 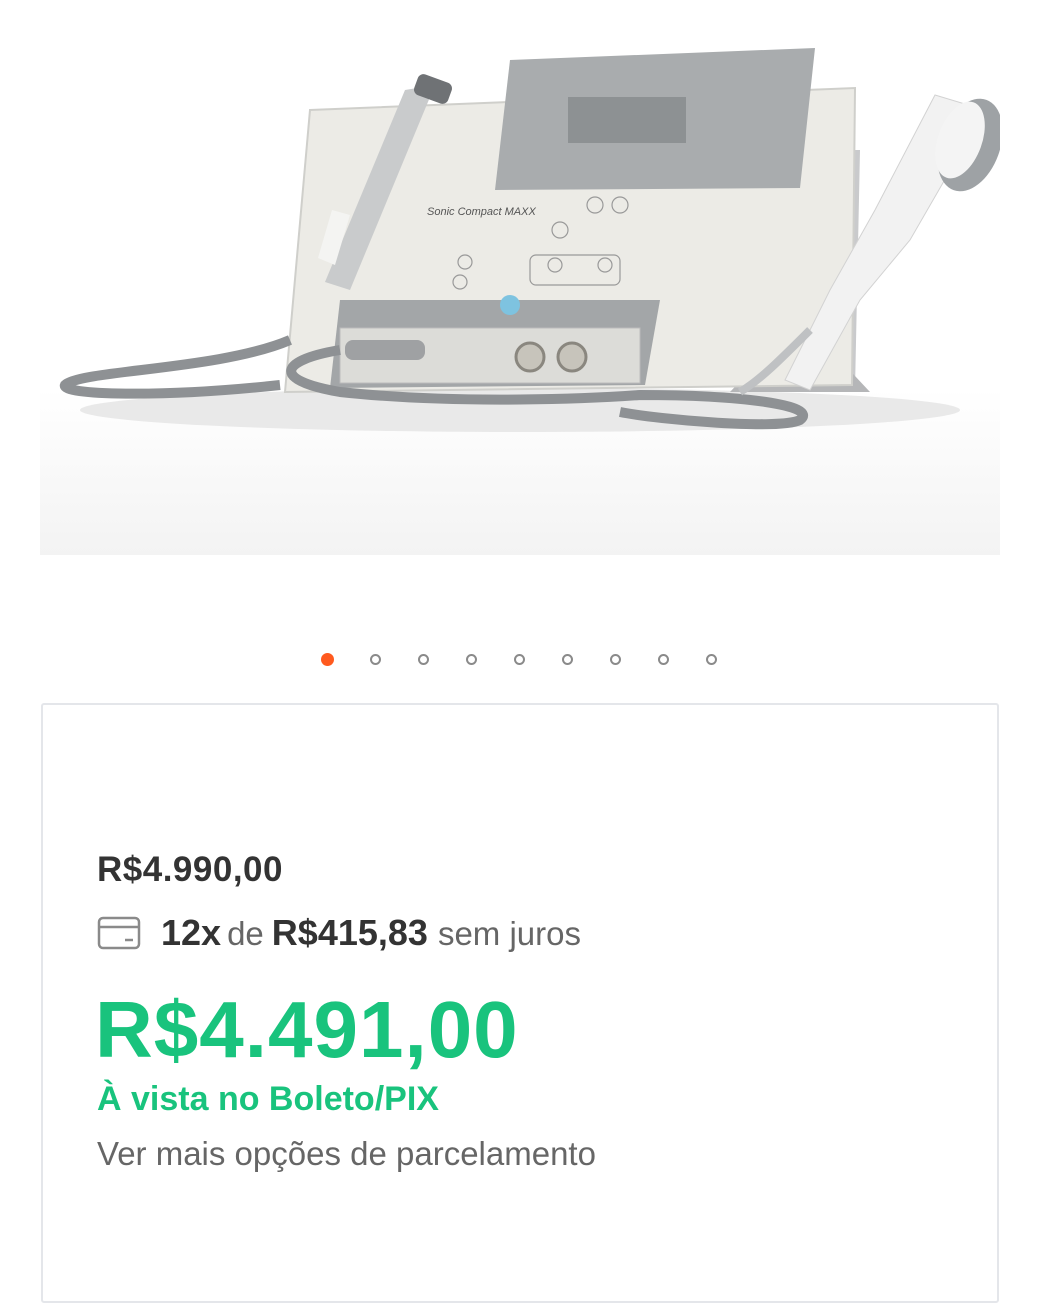 What do you see at coordinates (349, 932) in the screenshot?
I see `installments-value: R$415,83` at bounding box center [349, 932].